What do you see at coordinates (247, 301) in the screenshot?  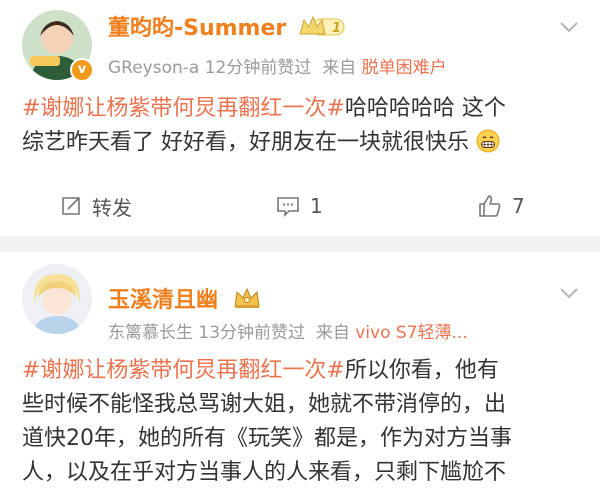 I see `gold-crown-icon` at bounding box center [247, 301].